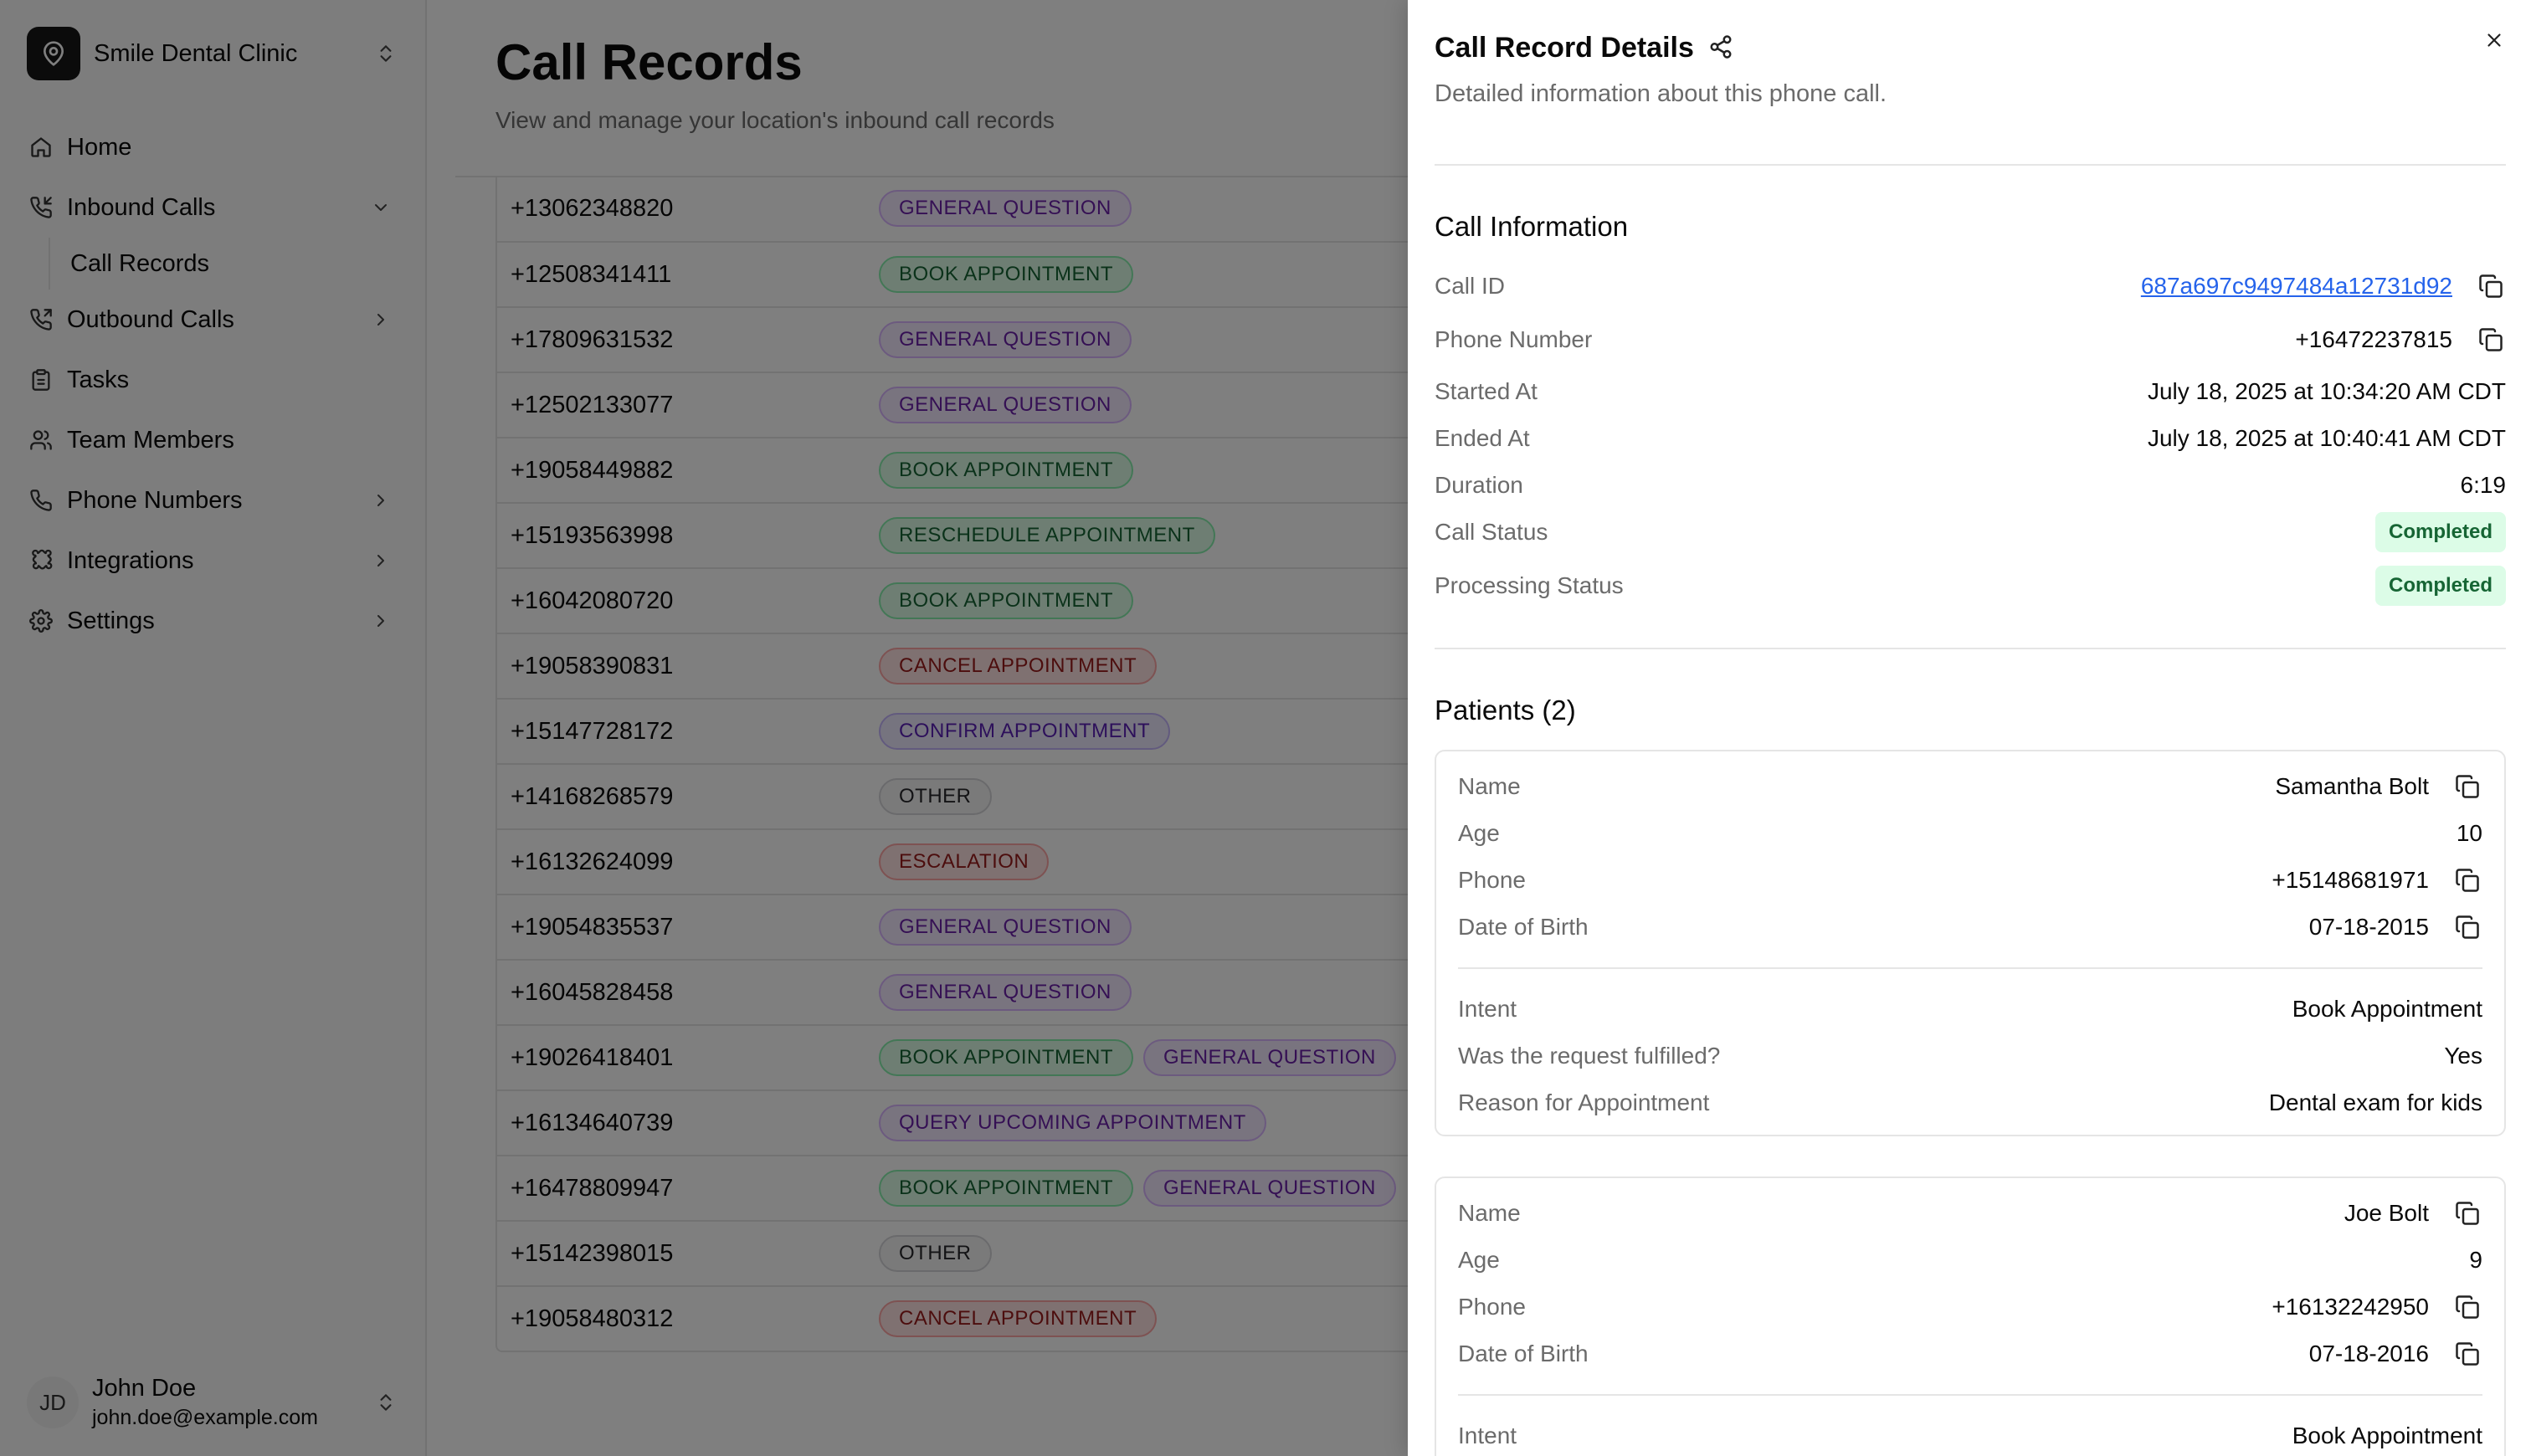  I want to click on patient-name: Samantha Bolt, so click(2352, 786).